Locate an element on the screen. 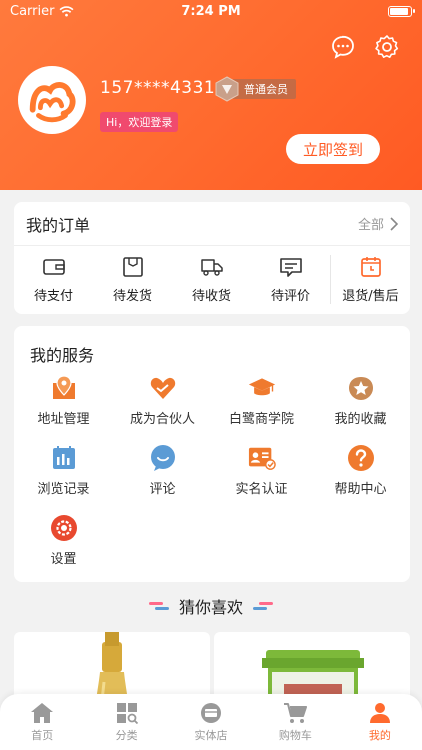 This screenshot has width=422, height=750. decor-left-icon is located at coordinates (158, 606).